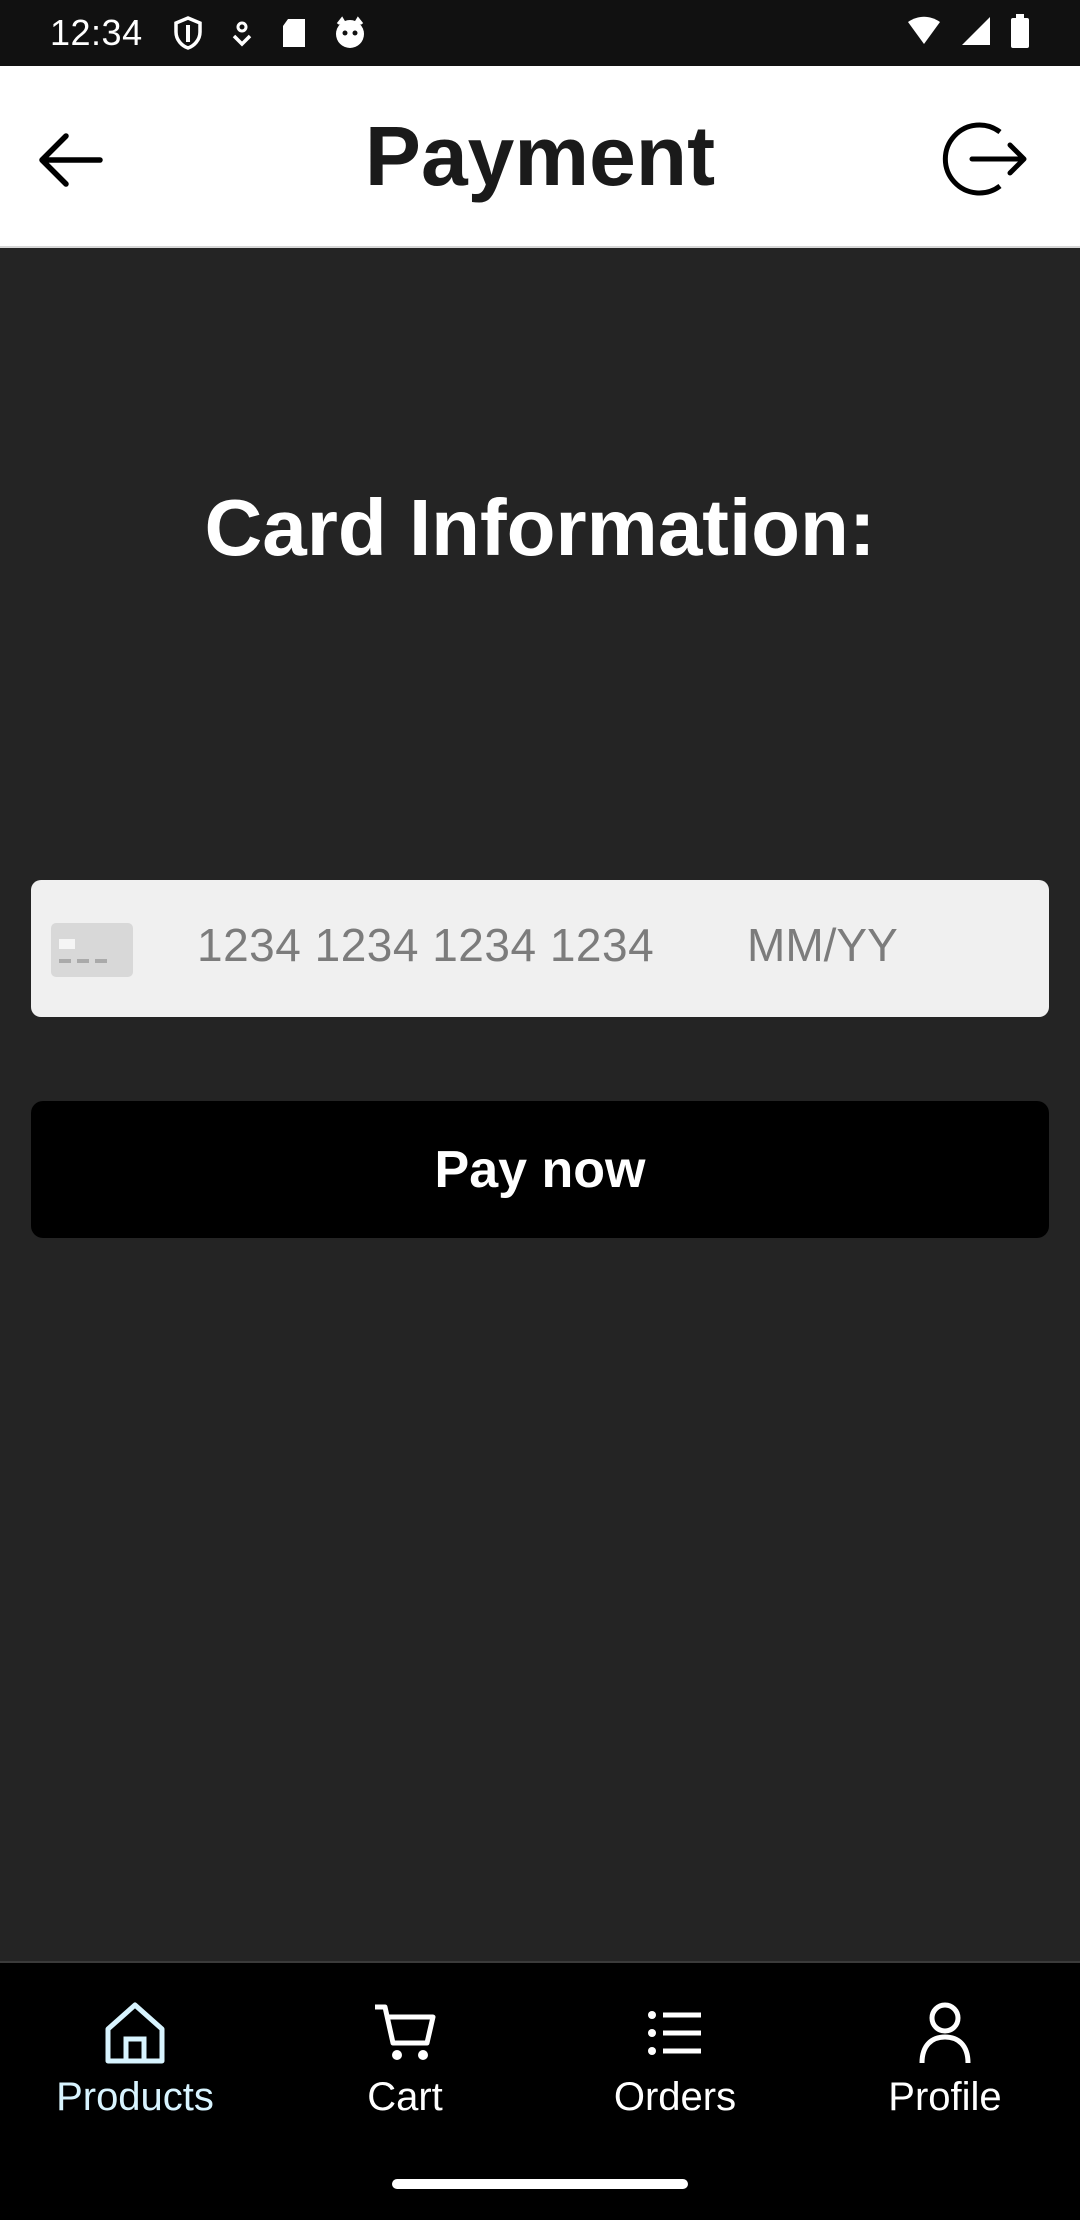  I want to click on home-gesture-handle, so click(540, 2184).